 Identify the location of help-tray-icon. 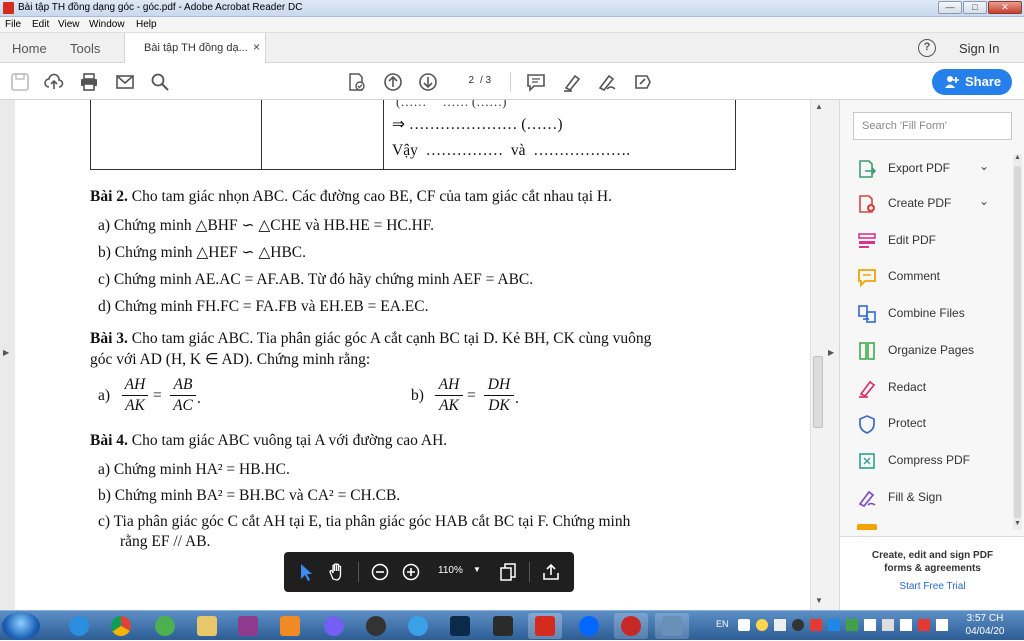
(762, 625).